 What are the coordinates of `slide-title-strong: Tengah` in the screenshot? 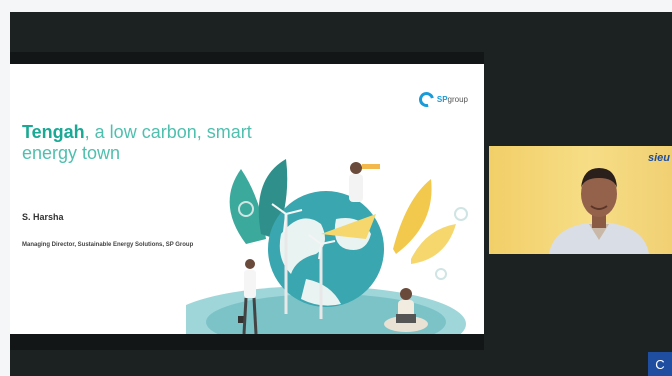 It's located at (53, 132).